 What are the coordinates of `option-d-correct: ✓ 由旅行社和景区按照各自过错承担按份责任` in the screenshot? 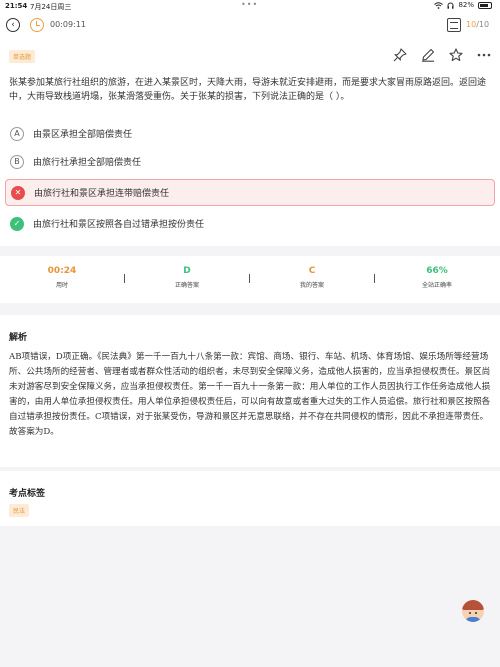 It's located at (250, 223).